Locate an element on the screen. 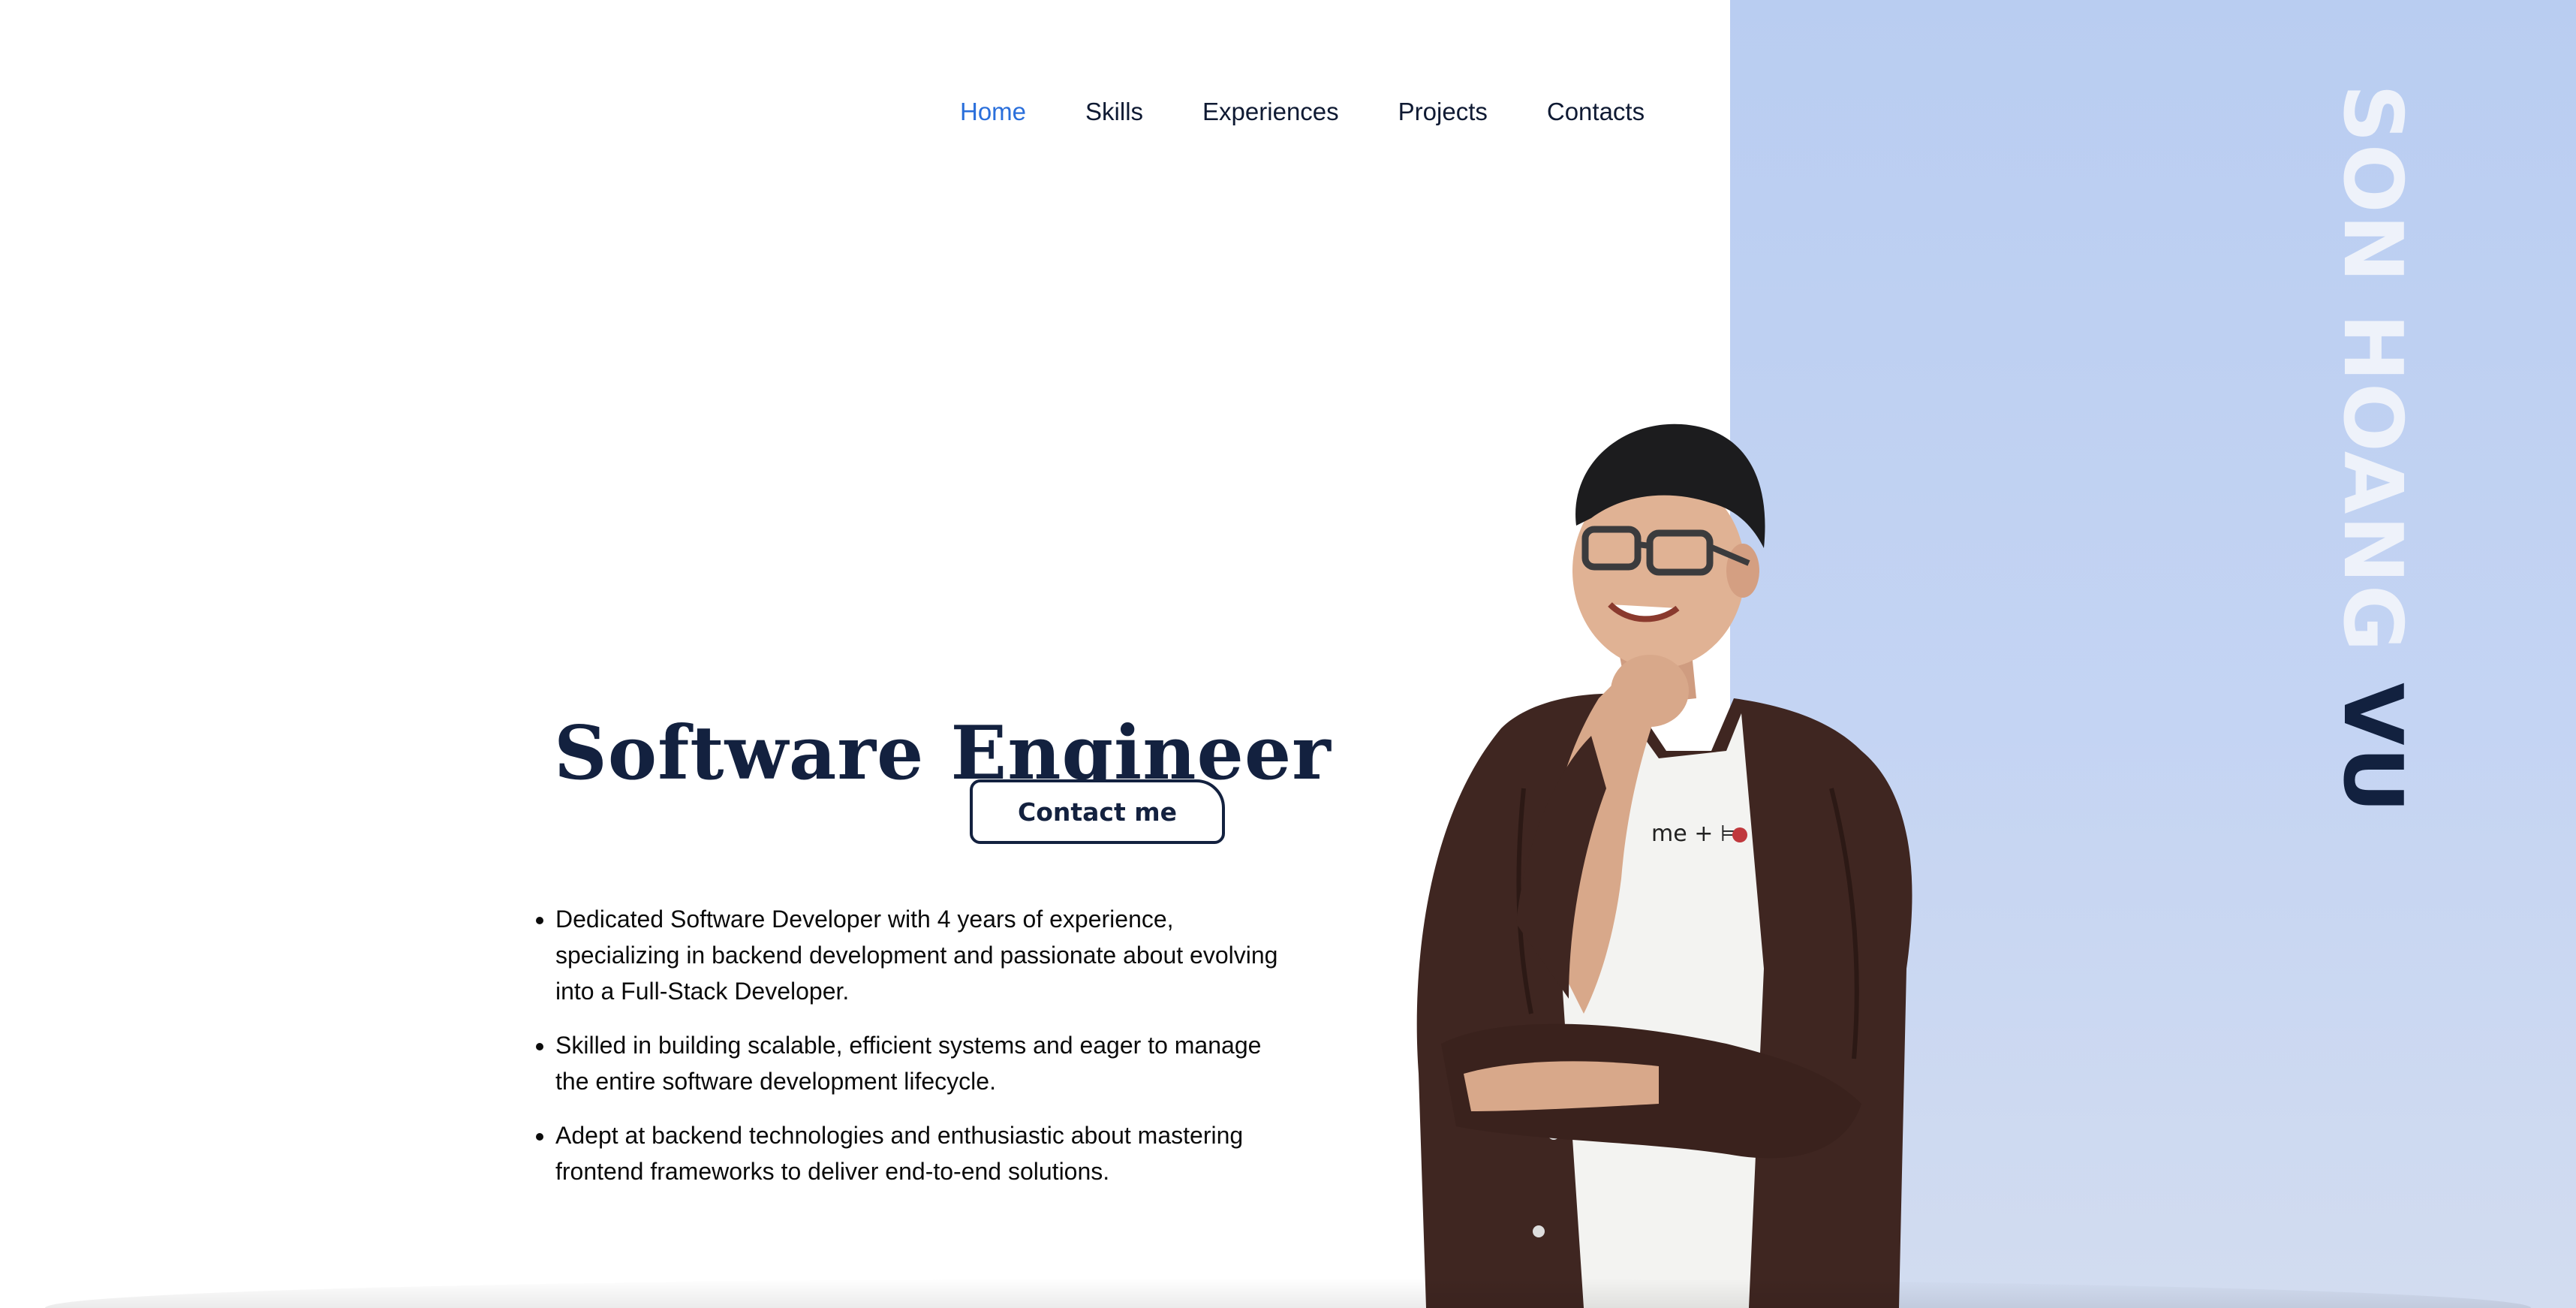  nav-item-experiences: Experiences is located at coordinates (1270, 112).